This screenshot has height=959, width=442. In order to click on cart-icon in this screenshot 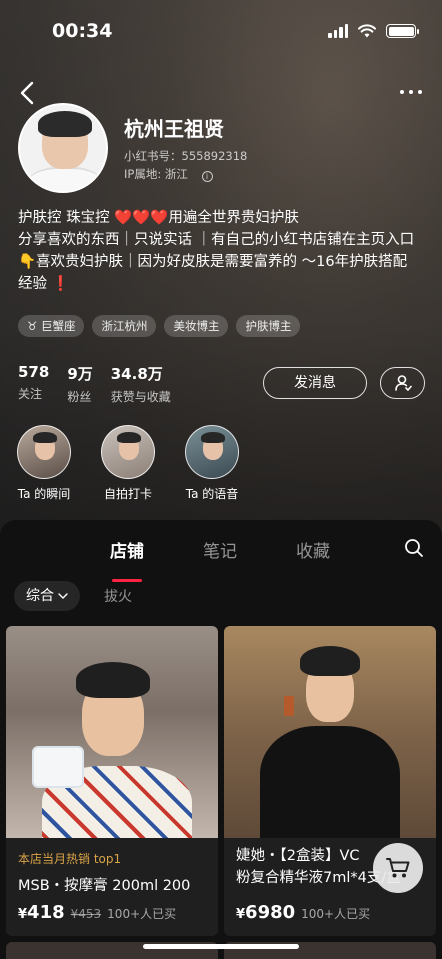, I will do `click(398, 868)`.